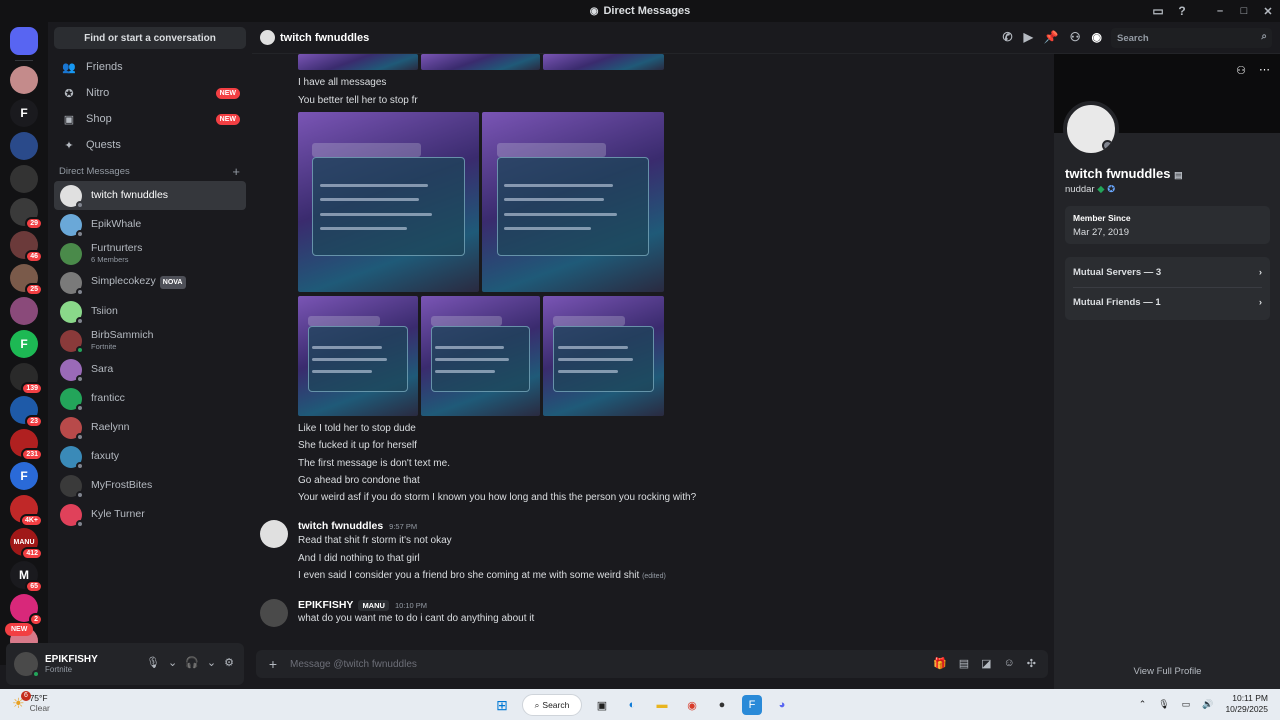 This screenshot has height=720, width=1280. Describe the element at coordinates (964, 663) in the screenshot. I see `gif-icon: ▤` at that location.